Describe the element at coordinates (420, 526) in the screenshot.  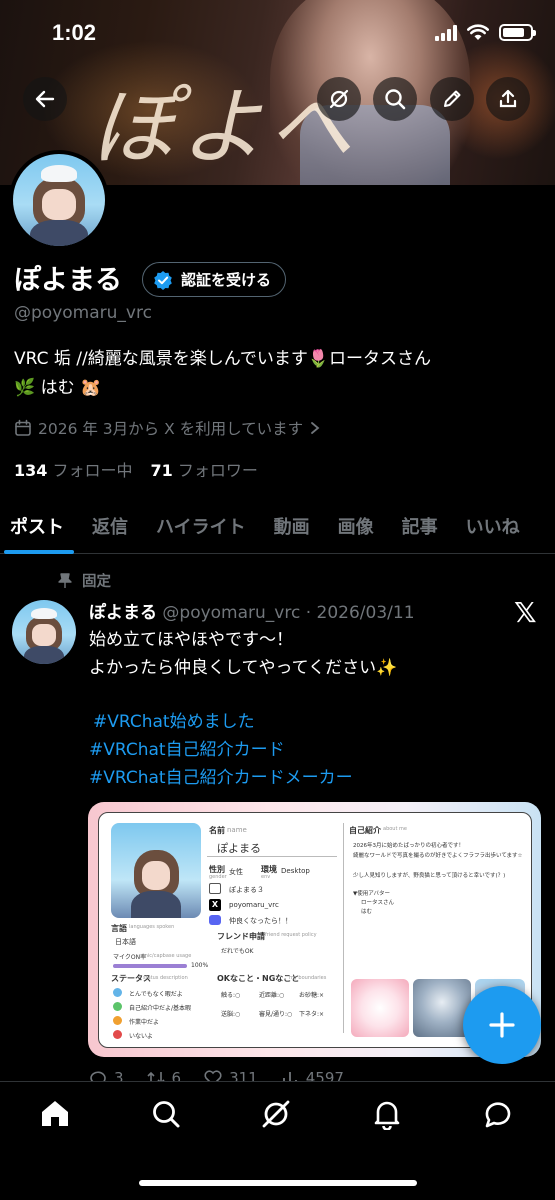
I see `tab-articles: 記事` at that location.